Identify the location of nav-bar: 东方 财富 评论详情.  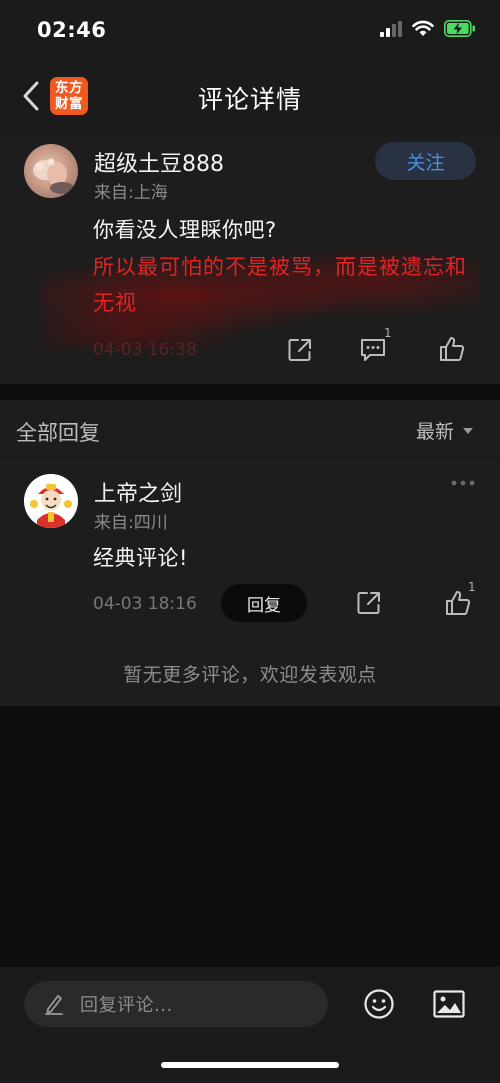
(250, 96).